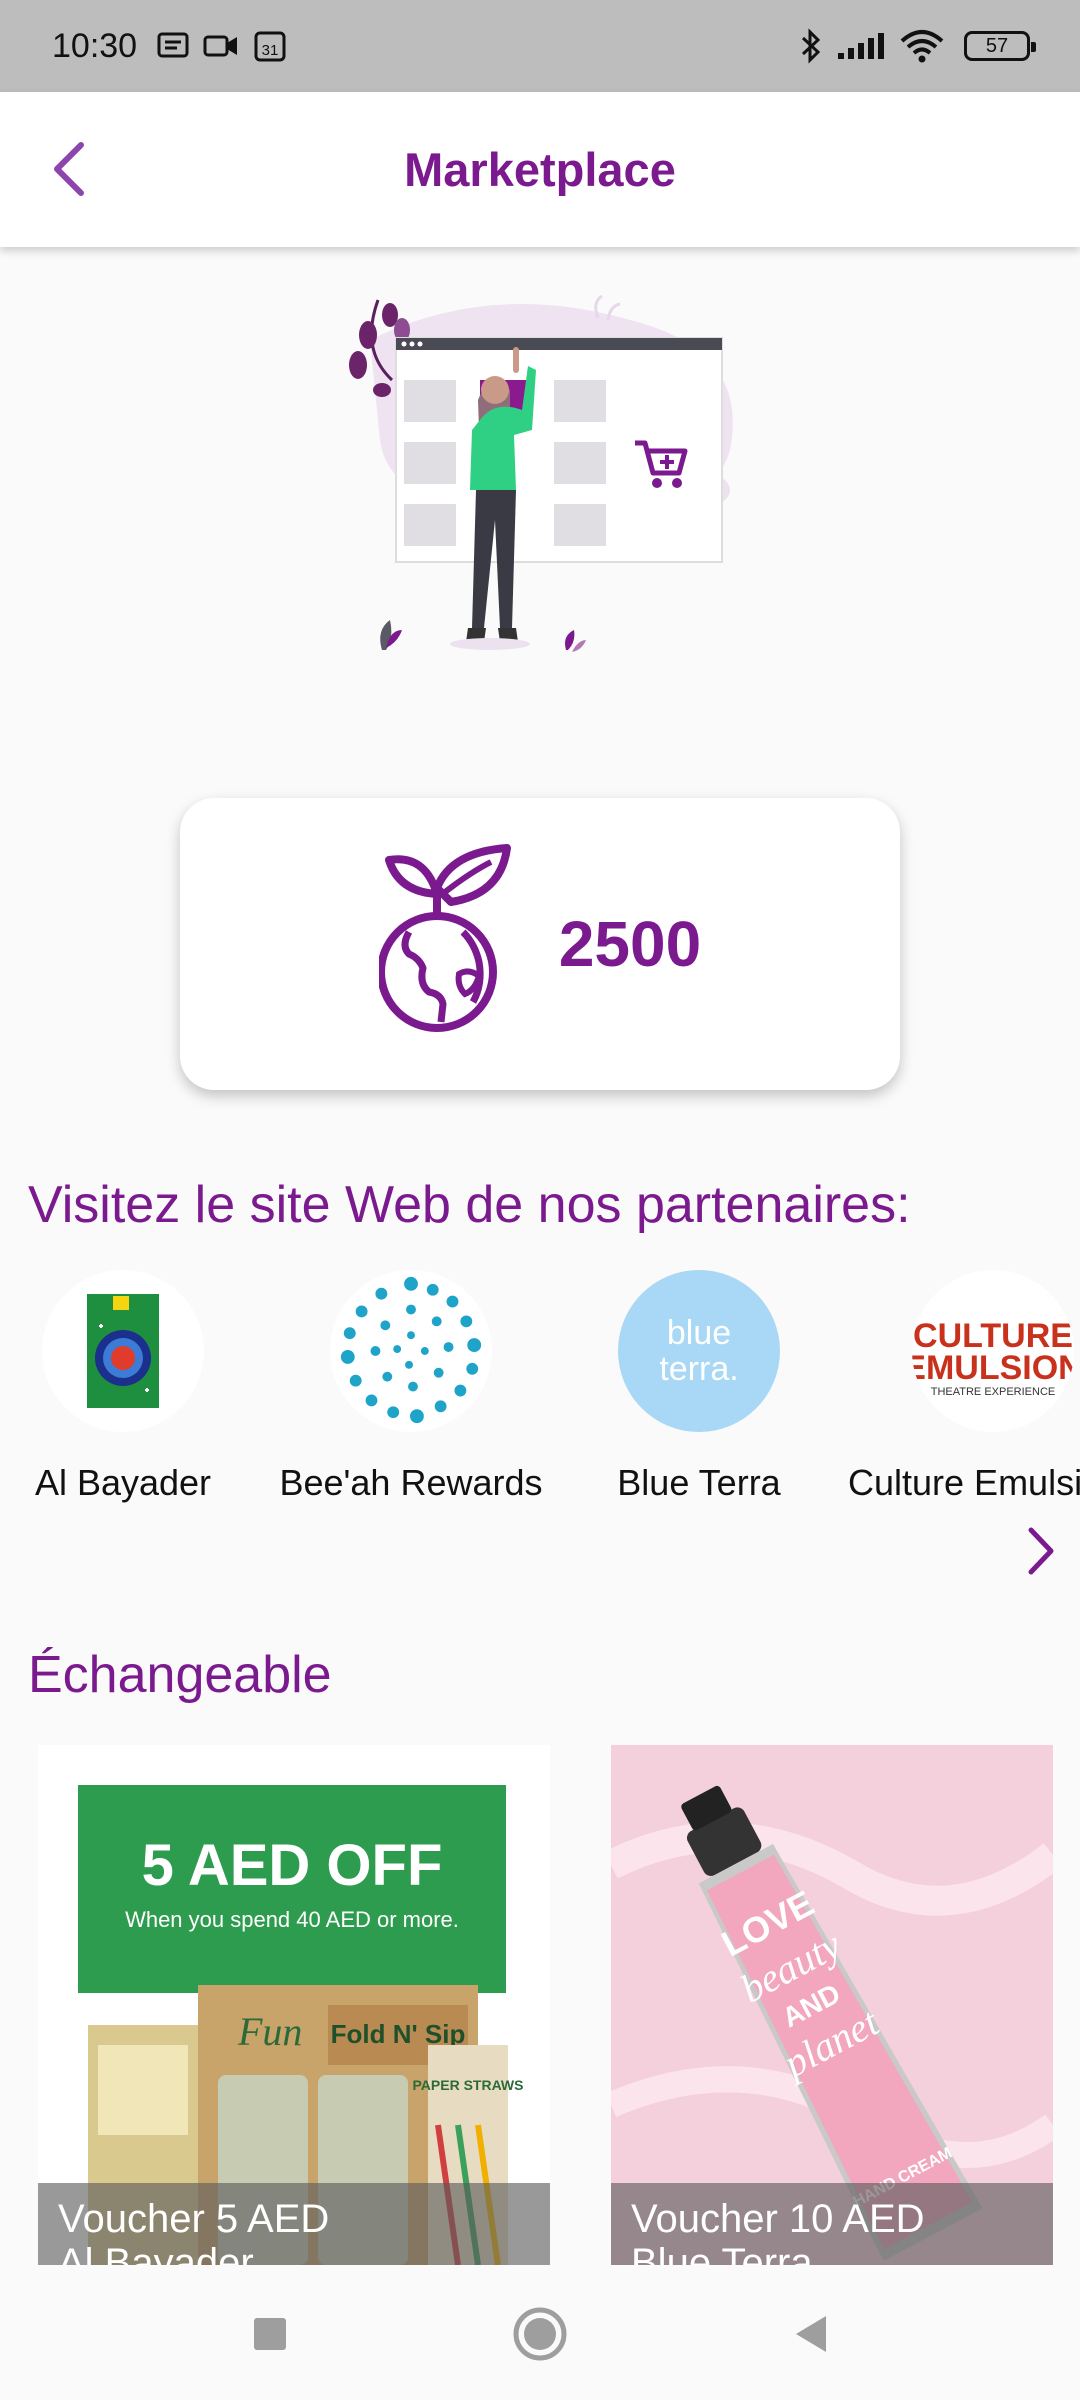 The image size is (1080, 2400). I want to click on svg-text: THEATRE EXPERIENCE, so click(993, 1392).